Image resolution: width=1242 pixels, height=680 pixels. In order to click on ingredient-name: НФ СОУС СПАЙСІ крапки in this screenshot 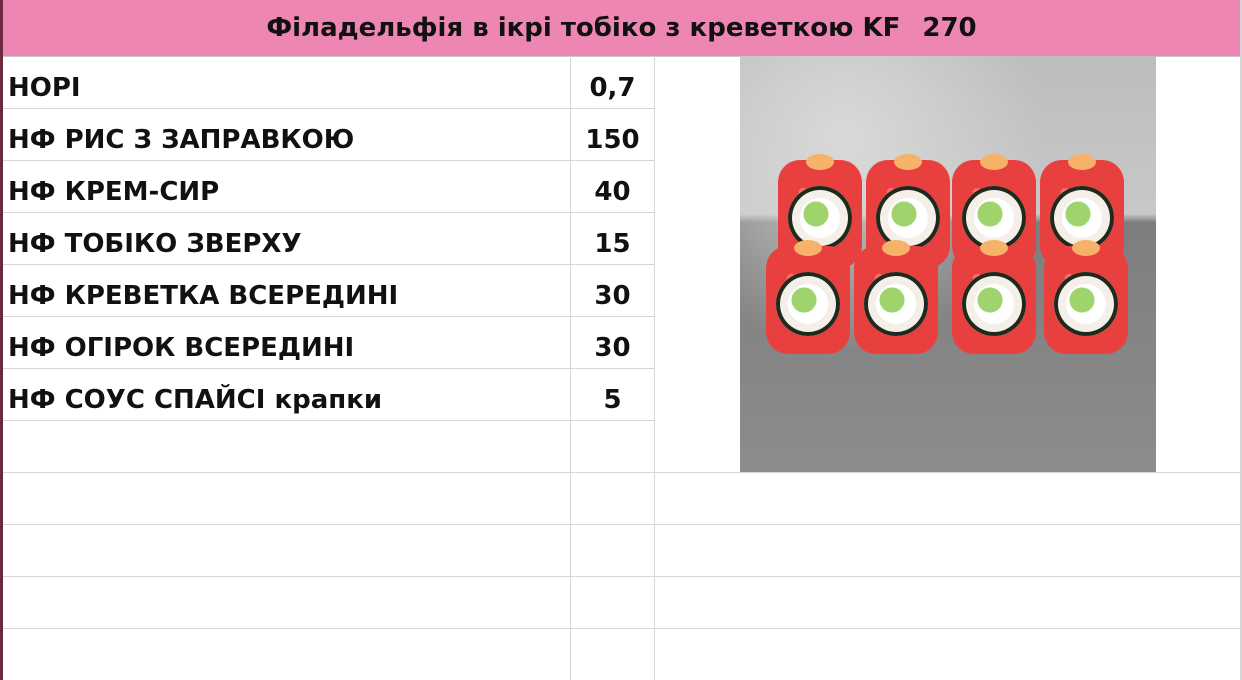, I will do `click(195, 400)`.